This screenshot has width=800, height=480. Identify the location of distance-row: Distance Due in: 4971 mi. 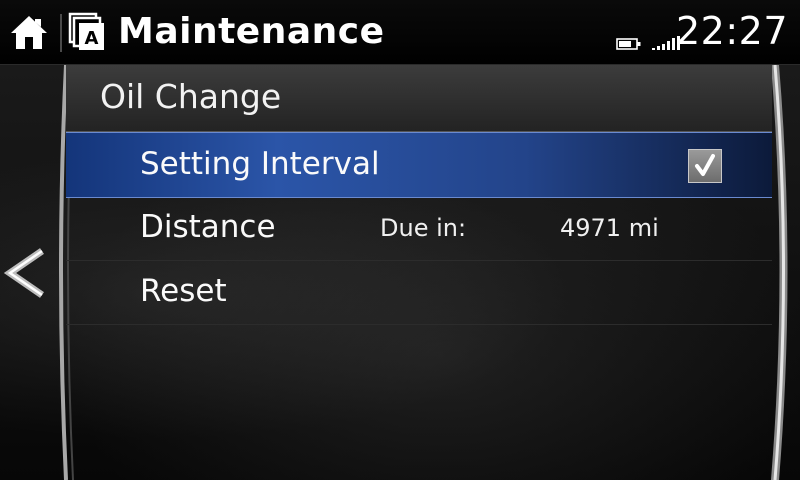
(419, 228).